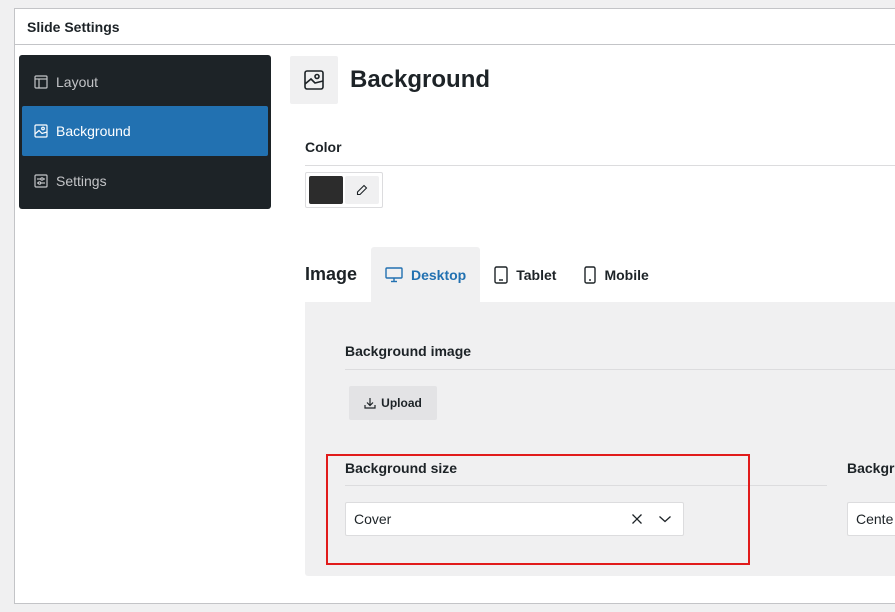 The height and width of the screenshot is (612, 895). I want to click on settings-sidebar: Layout Background Settings, so click(145, 132).